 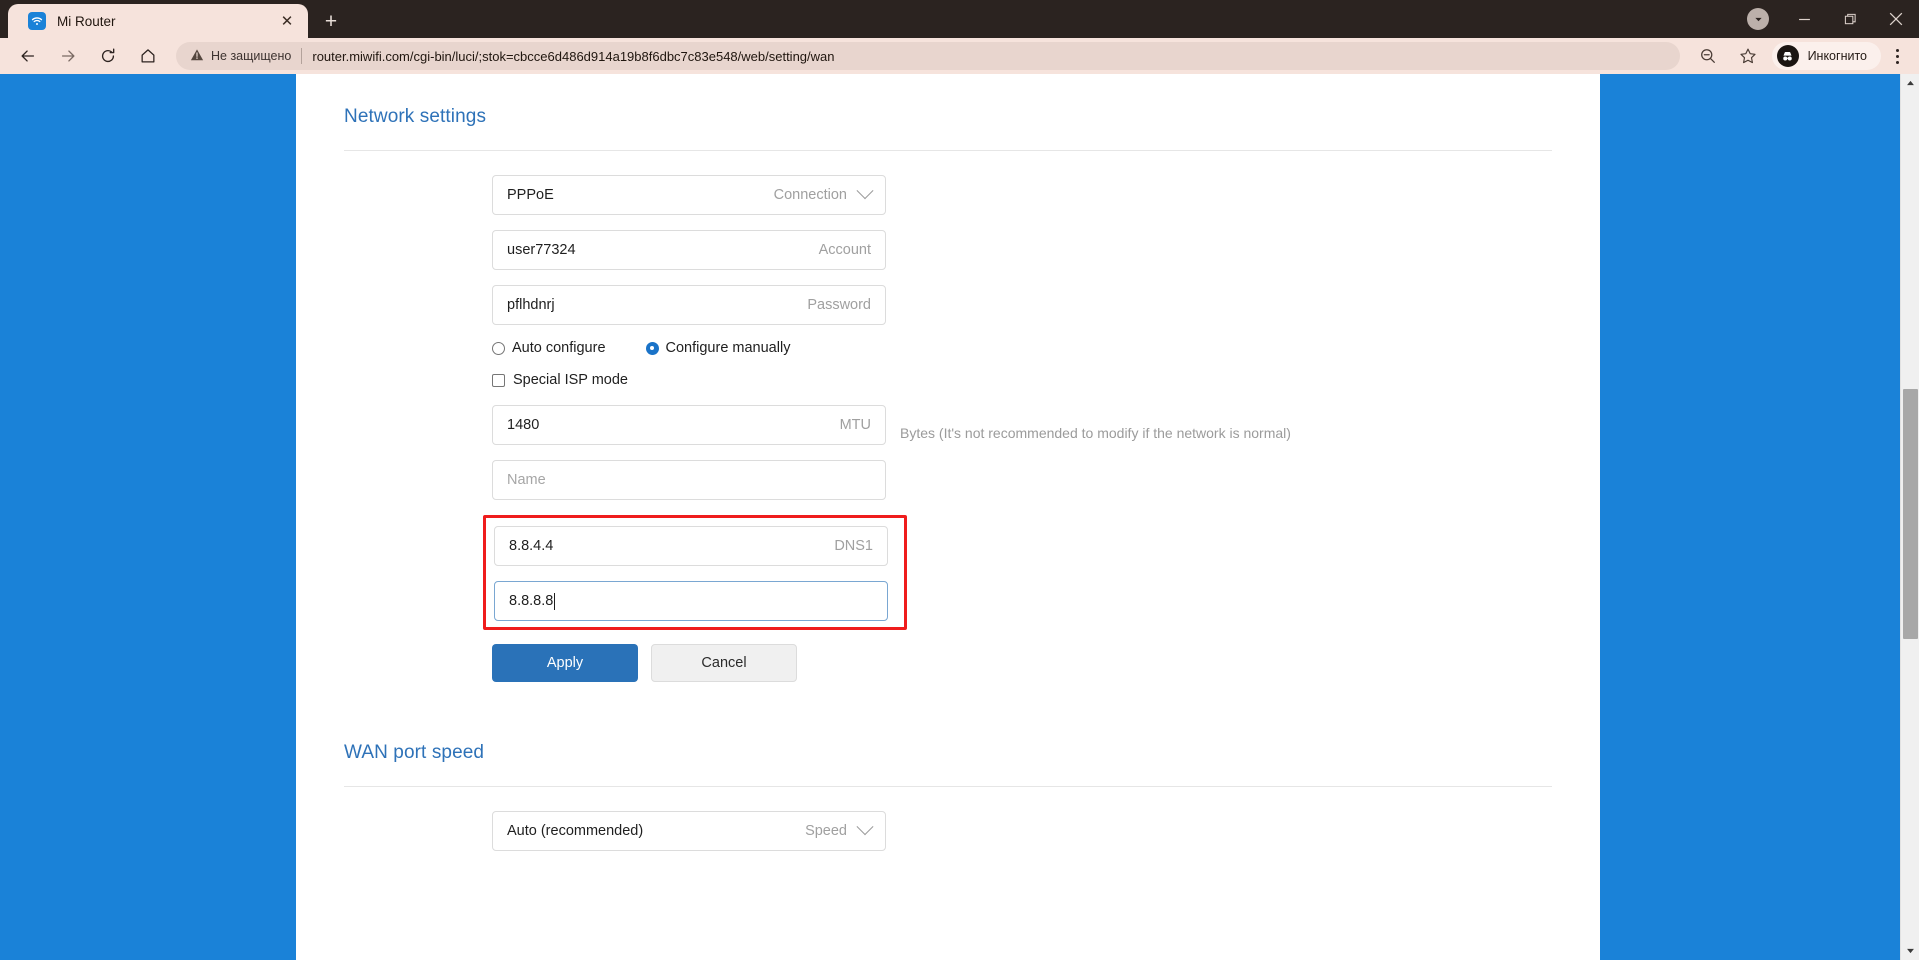 What do you see at coordinates (728, 348) in the screenshot?
I see `radio-configure-manually-label: Configure manually` at bounding box center [728, 348].